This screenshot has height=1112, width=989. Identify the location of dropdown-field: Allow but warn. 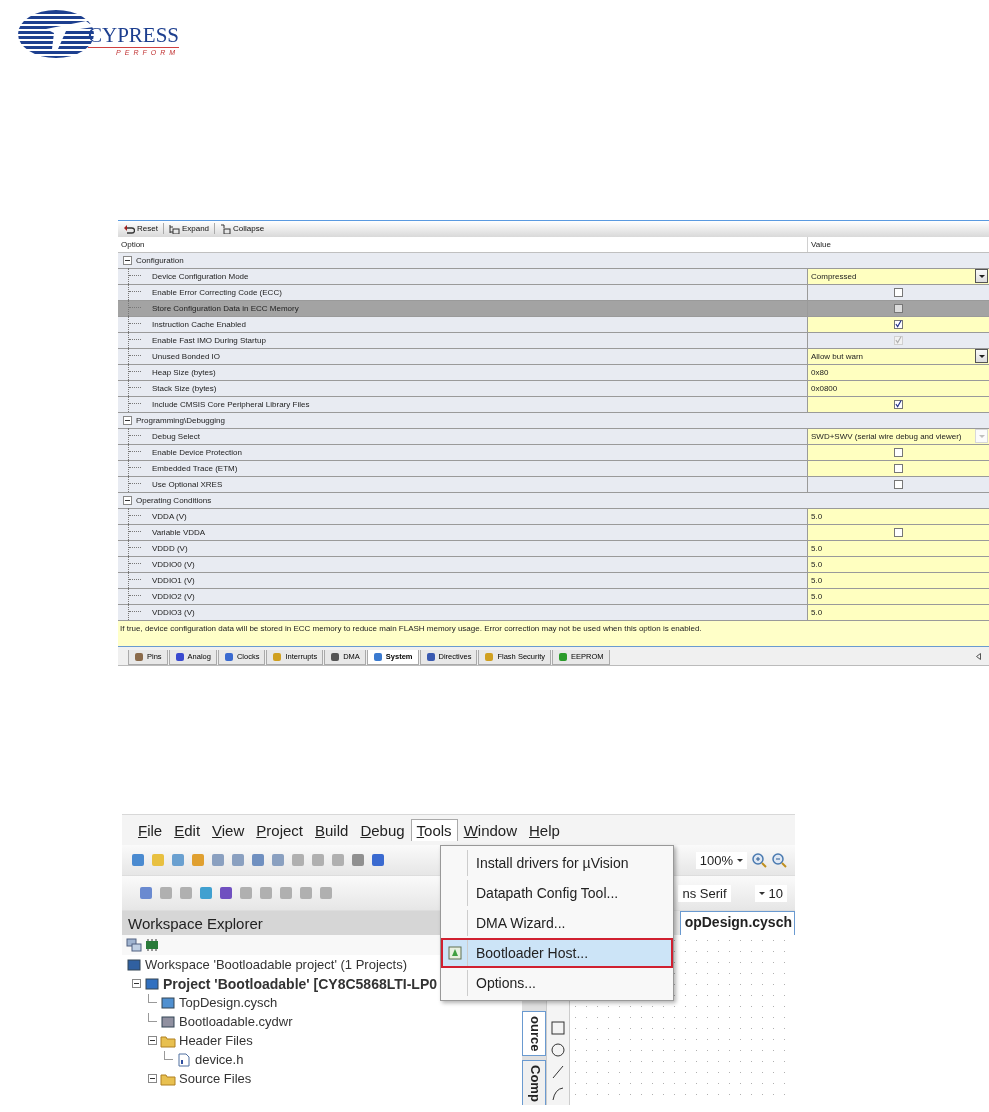
(898, 356).